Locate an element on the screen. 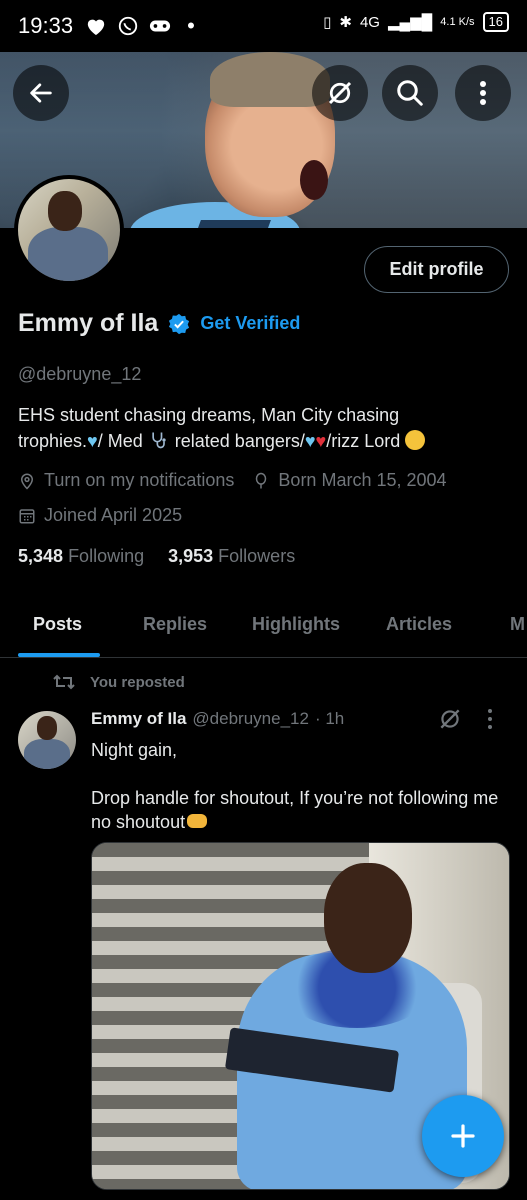  post-grok-button is located at coordinates (450, 721).